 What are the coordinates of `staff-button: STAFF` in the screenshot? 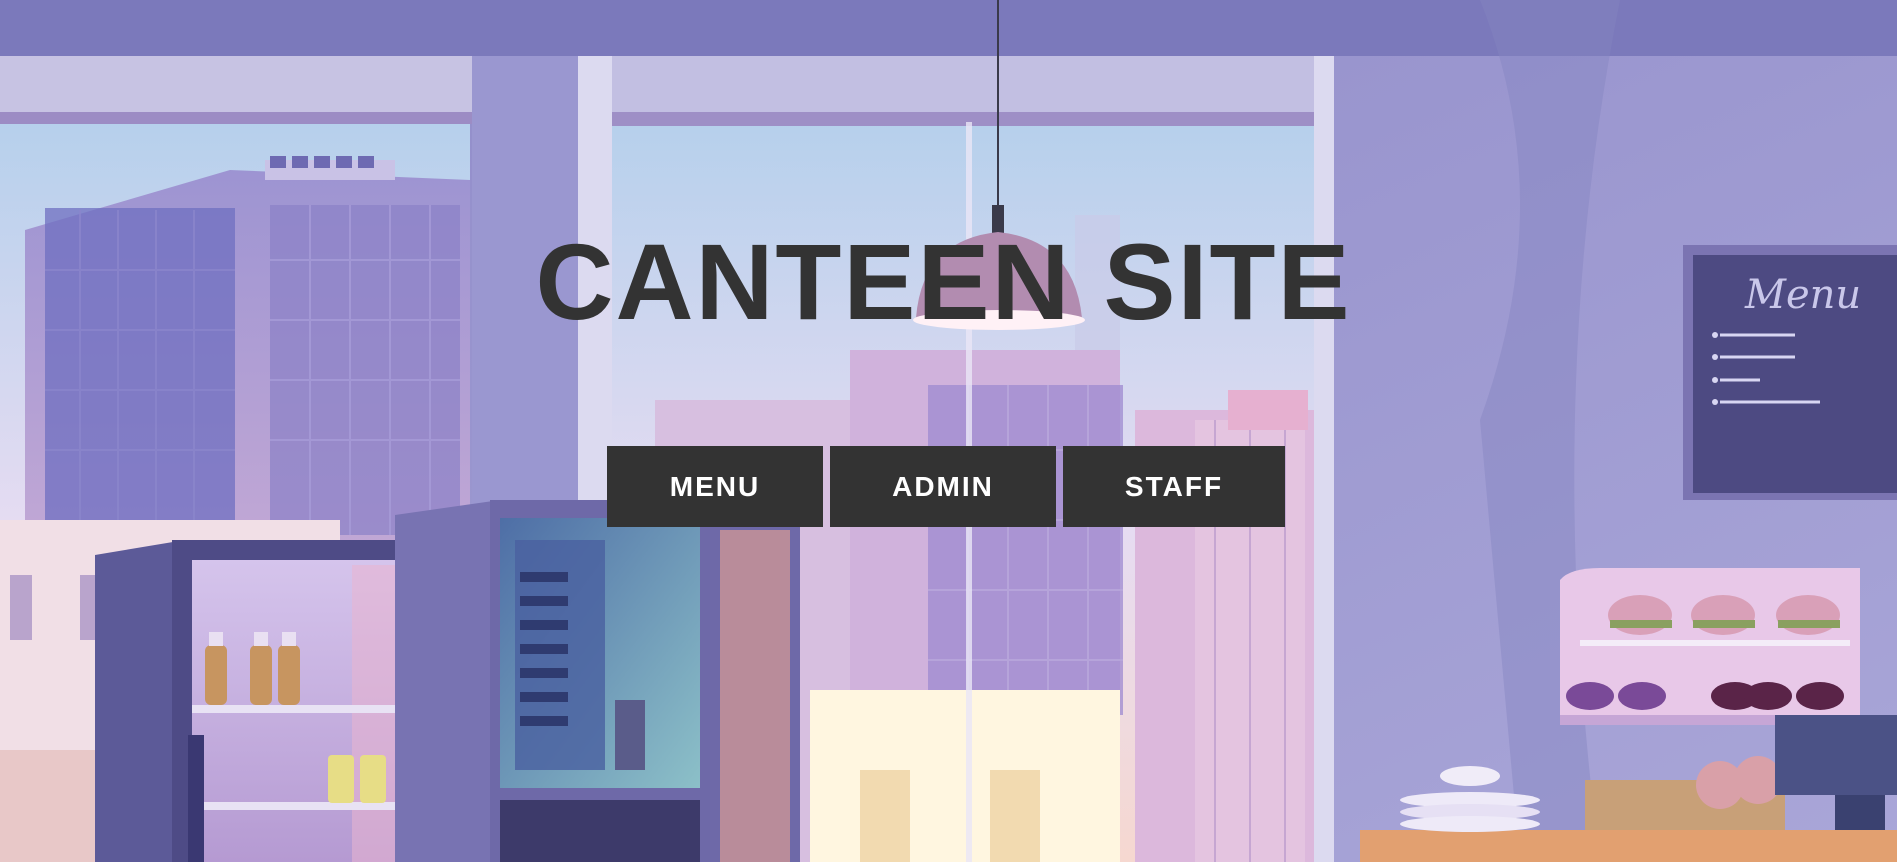 It's located at (1174, 486).